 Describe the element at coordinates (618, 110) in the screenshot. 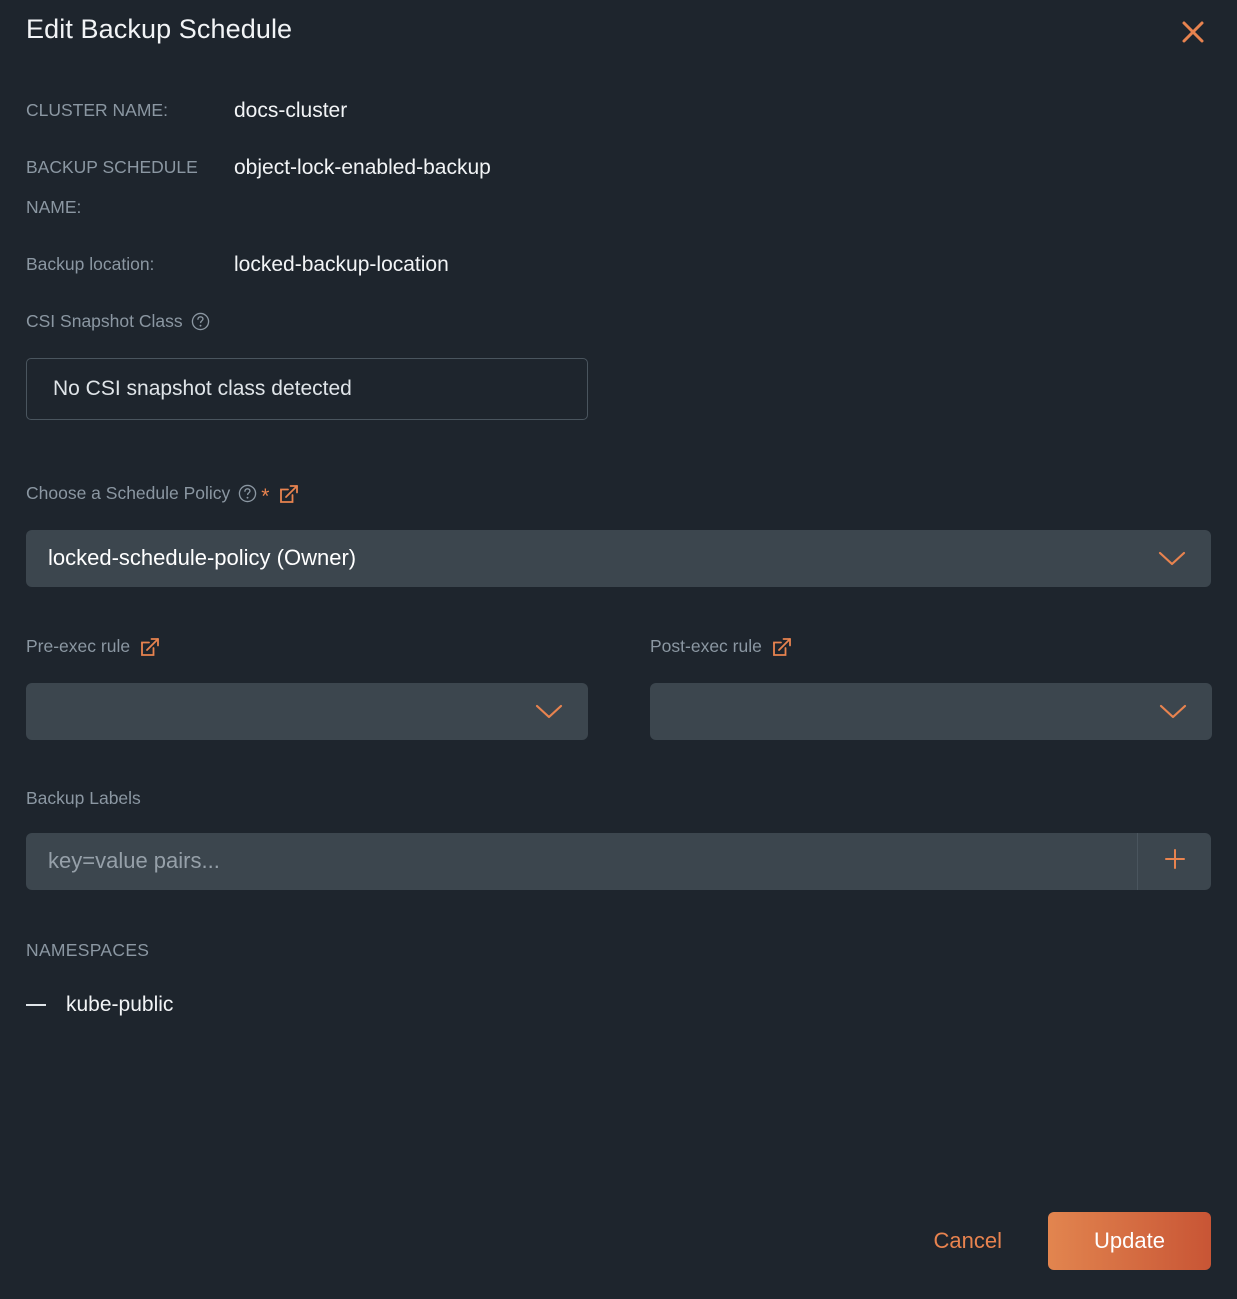

I see `cluster-name-row: CLUSTER NAME: docs-cluster` at that location.